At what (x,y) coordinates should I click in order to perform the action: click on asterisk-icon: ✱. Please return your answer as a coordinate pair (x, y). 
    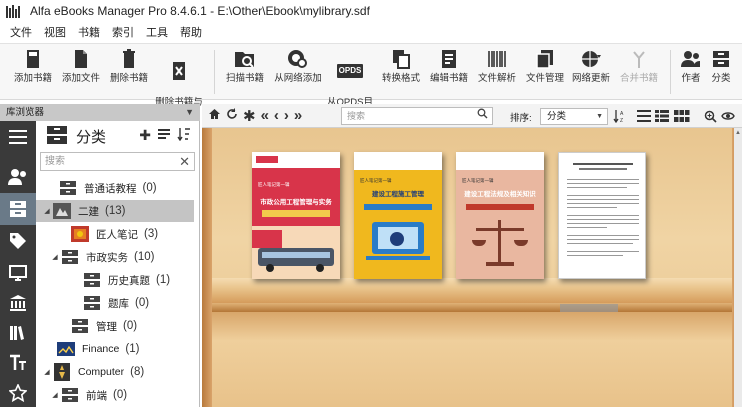
    Looking at the image, I should click on (249, 116).